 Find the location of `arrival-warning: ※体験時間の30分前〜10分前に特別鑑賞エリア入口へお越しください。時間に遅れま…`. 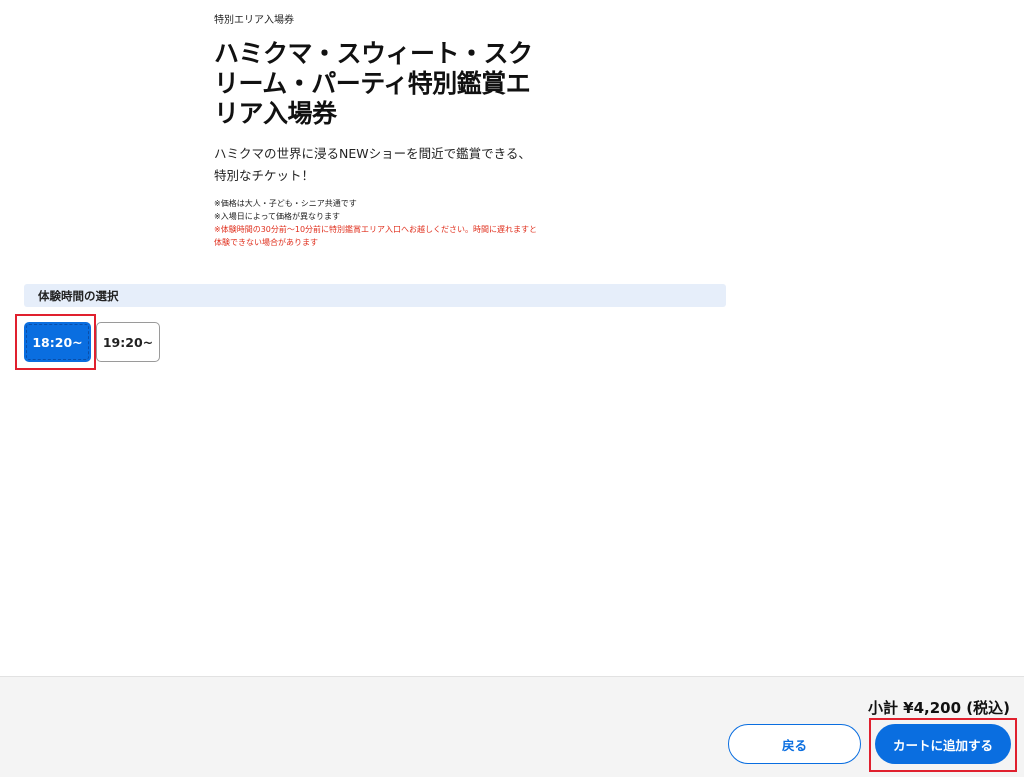

arrival-warning: ※体験時間の30分前〜10分前に特別鑑賞エリア入口へお越しください。時間に遅れま… is located at coordinates (376, 236).